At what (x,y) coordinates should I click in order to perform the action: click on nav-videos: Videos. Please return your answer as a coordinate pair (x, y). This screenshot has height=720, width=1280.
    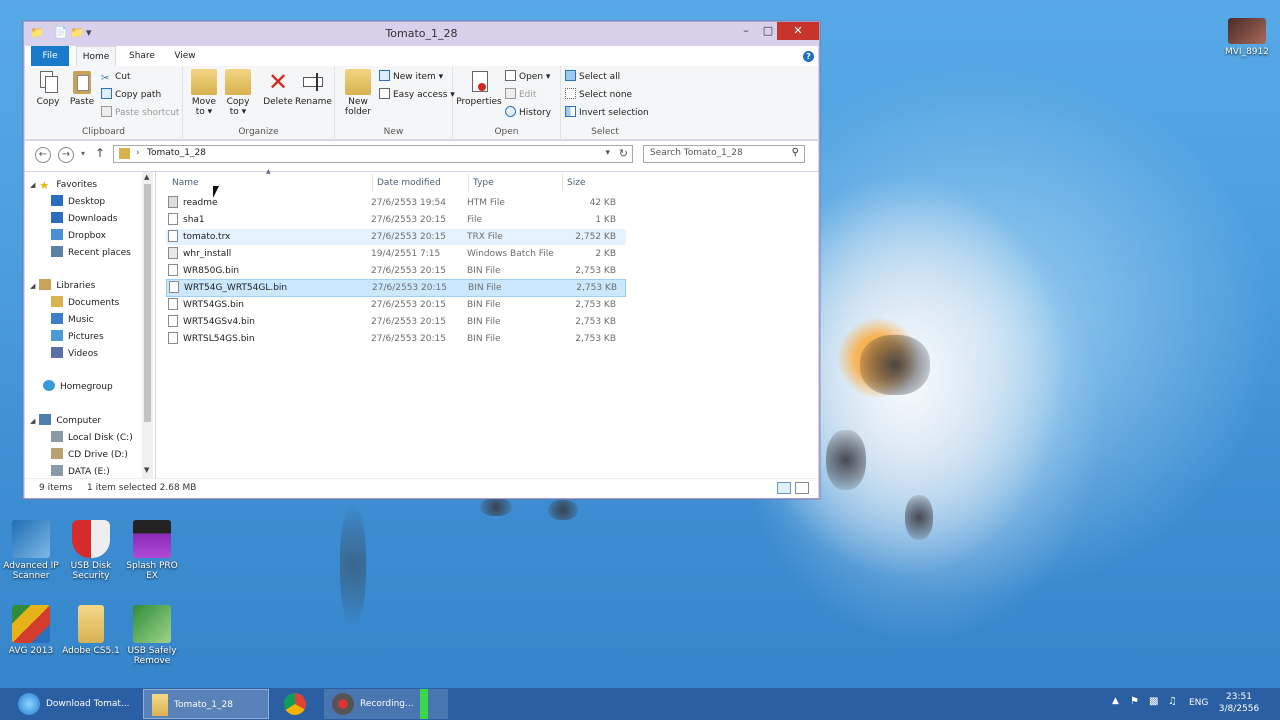
    Looking at the image, I should click on (74, 354).